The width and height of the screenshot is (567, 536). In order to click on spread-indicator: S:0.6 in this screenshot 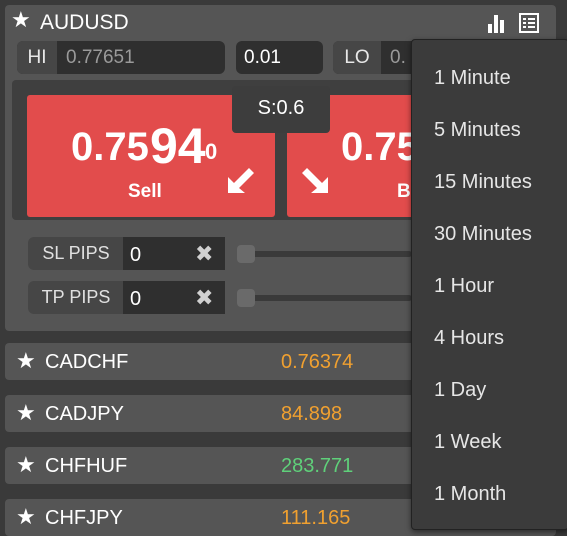, I will do `click(281, 109)`.